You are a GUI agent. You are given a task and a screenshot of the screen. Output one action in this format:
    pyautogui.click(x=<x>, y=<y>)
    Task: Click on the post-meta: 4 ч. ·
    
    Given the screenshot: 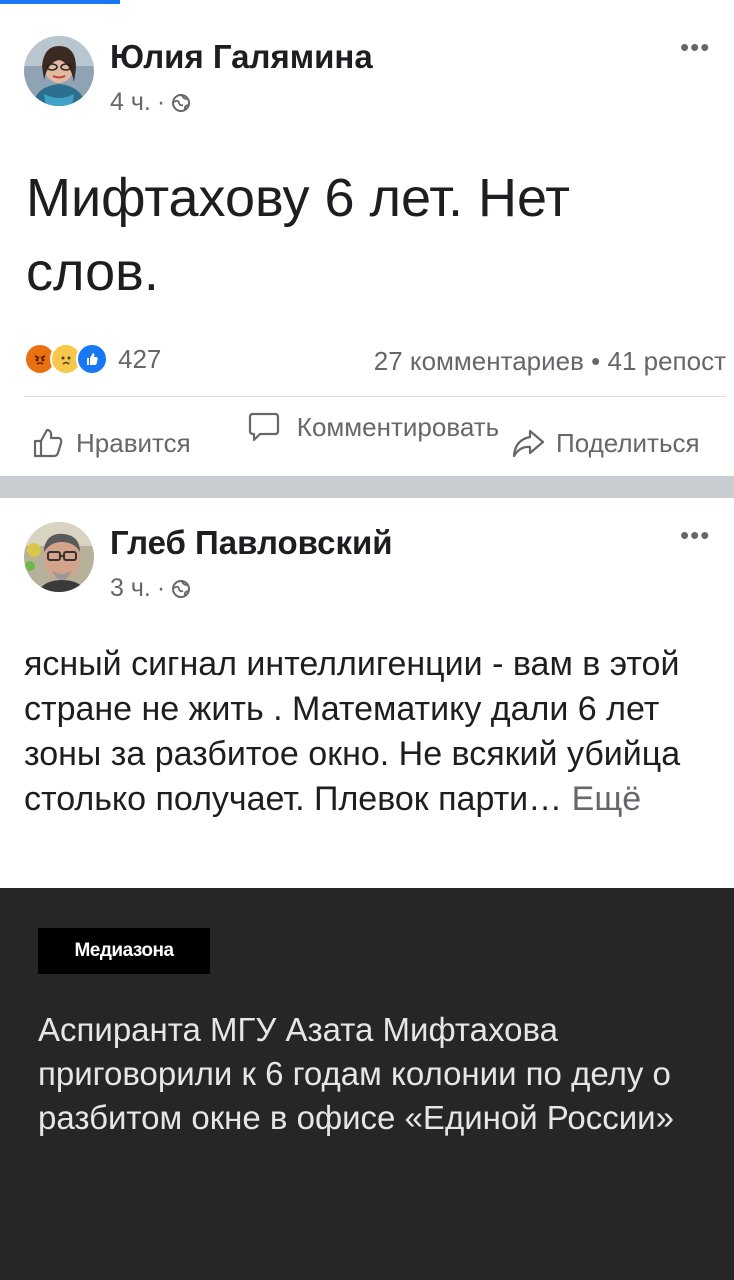 What is the action you would take?
    pyautogui.click(x=150, y=102)
    